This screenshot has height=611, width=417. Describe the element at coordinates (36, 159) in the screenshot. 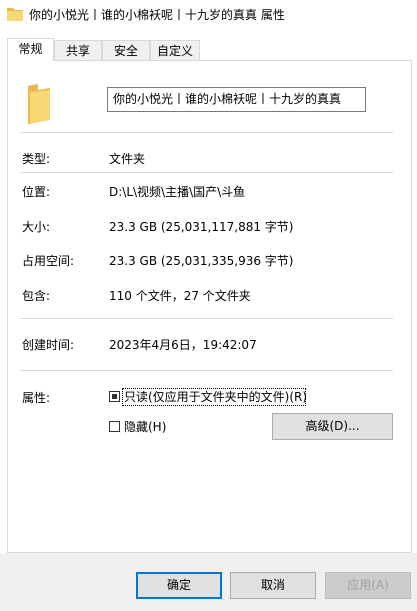

I see `type-label: 类型:` at that location.